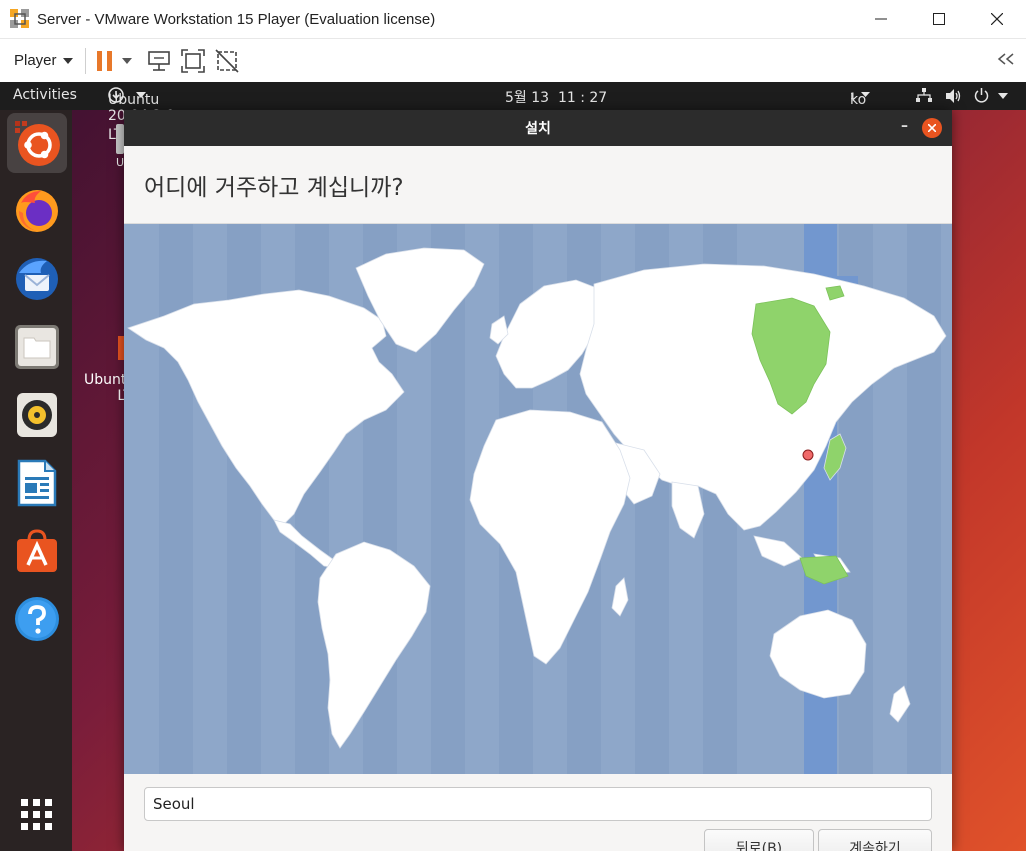 The width and height of the screenshot is (1026, 851). I want to click on minimize-button, so click(881, 19).